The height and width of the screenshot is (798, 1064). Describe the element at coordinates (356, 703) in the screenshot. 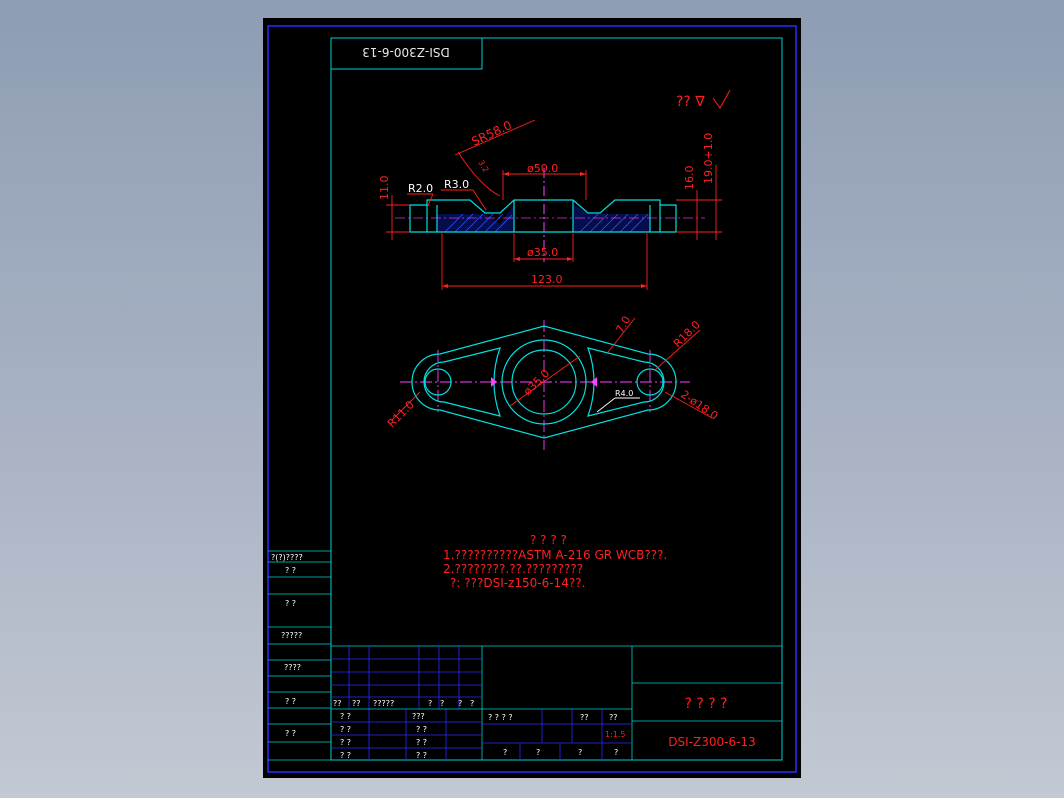

I see `hdr-cell-1: ??` at that location.